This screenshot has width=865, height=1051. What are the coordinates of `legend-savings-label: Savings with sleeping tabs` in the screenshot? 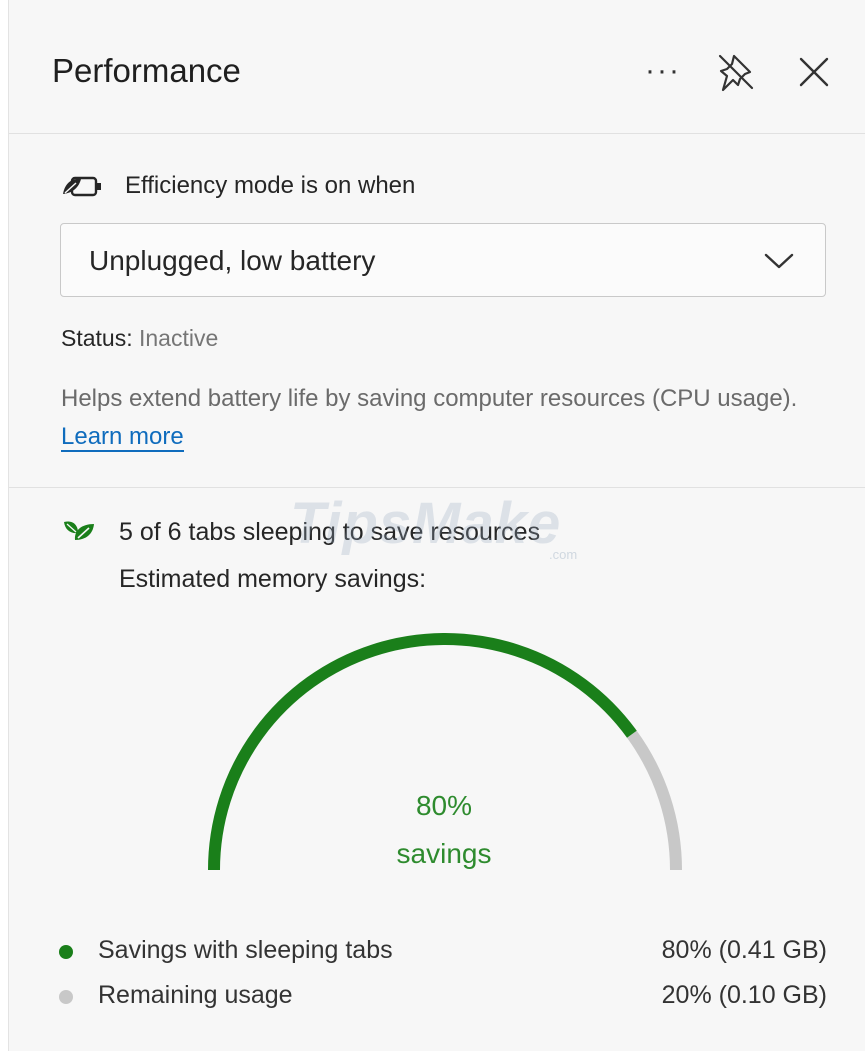 It's located at (245, 950).